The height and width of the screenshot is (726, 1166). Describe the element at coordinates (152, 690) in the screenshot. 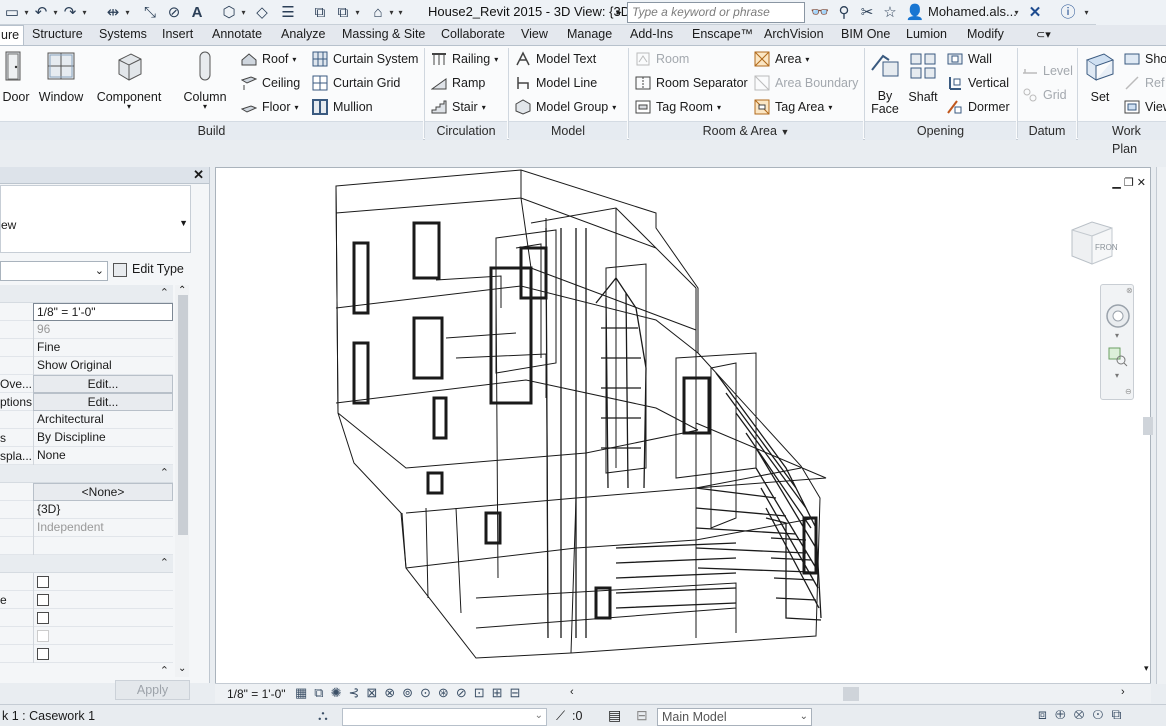

I see `apply-button: Apply` at that location.